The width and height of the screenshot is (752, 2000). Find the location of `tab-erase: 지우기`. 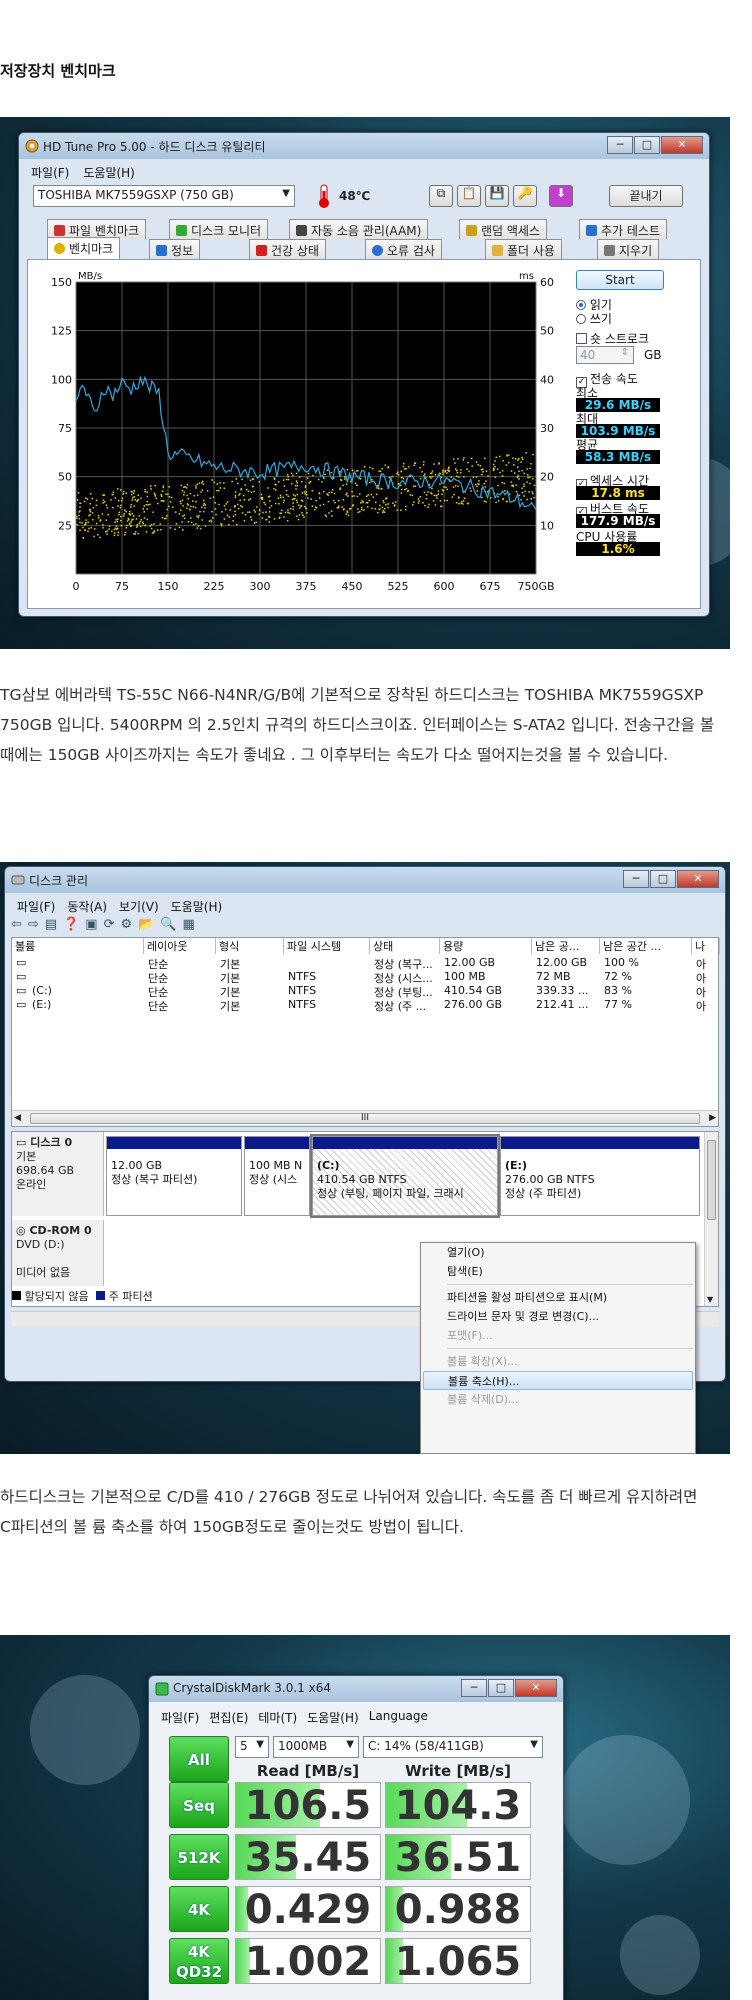

tab-erase: 지우기 is located at coordinates (628, 249).